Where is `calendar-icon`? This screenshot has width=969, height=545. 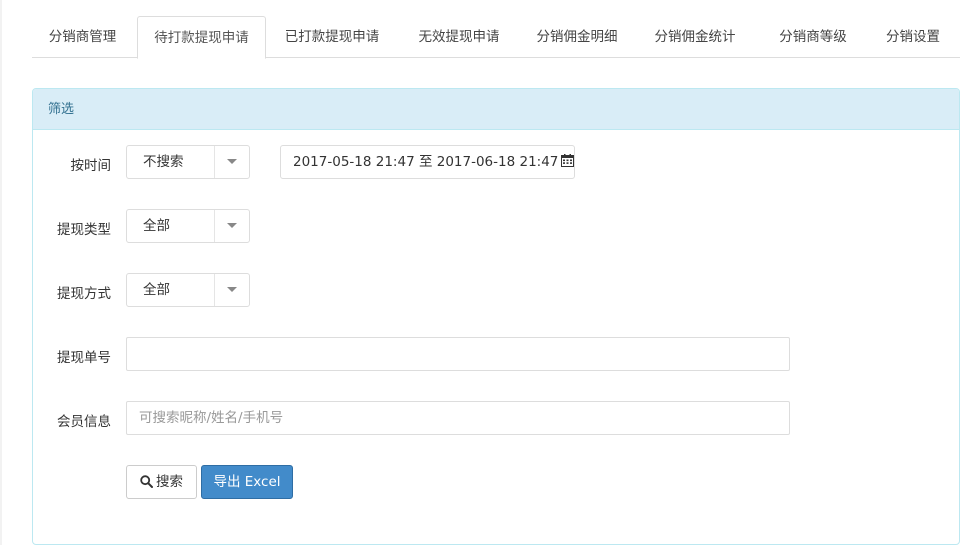
calendar-icon is located at coordinates (568, 157).